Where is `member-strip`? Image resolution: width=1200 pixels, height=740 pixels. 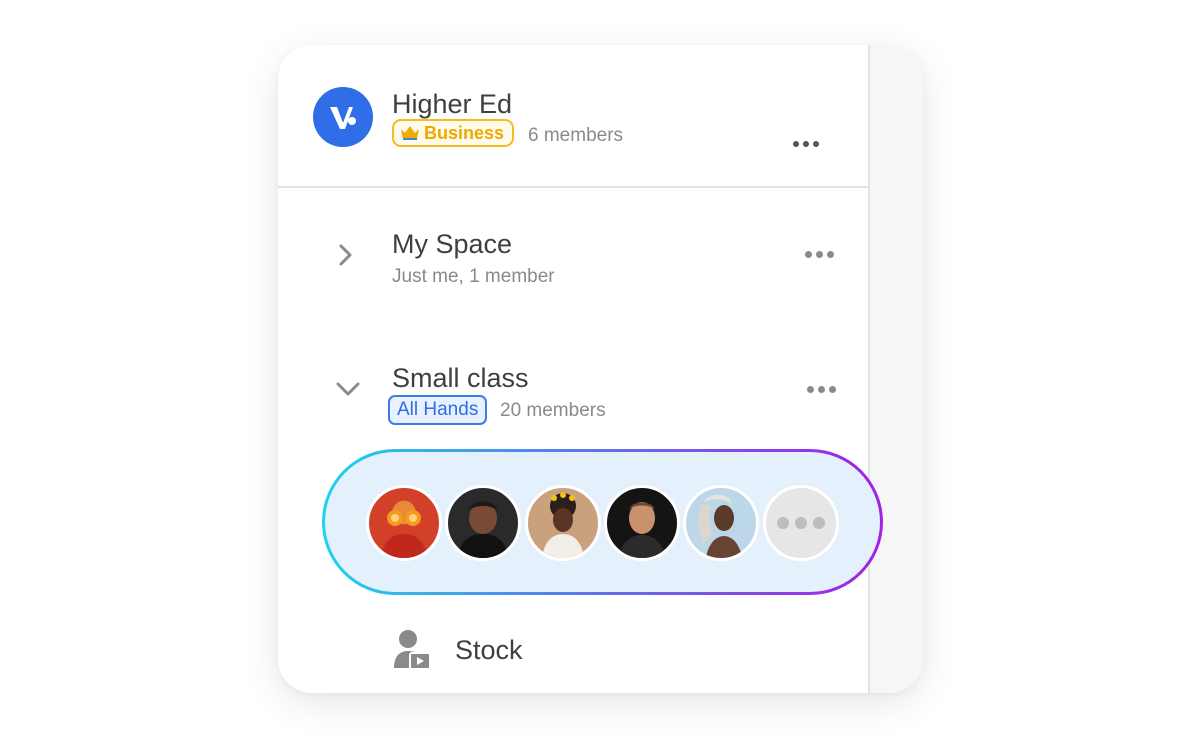 member-strip is located at coordinates (602, 522).